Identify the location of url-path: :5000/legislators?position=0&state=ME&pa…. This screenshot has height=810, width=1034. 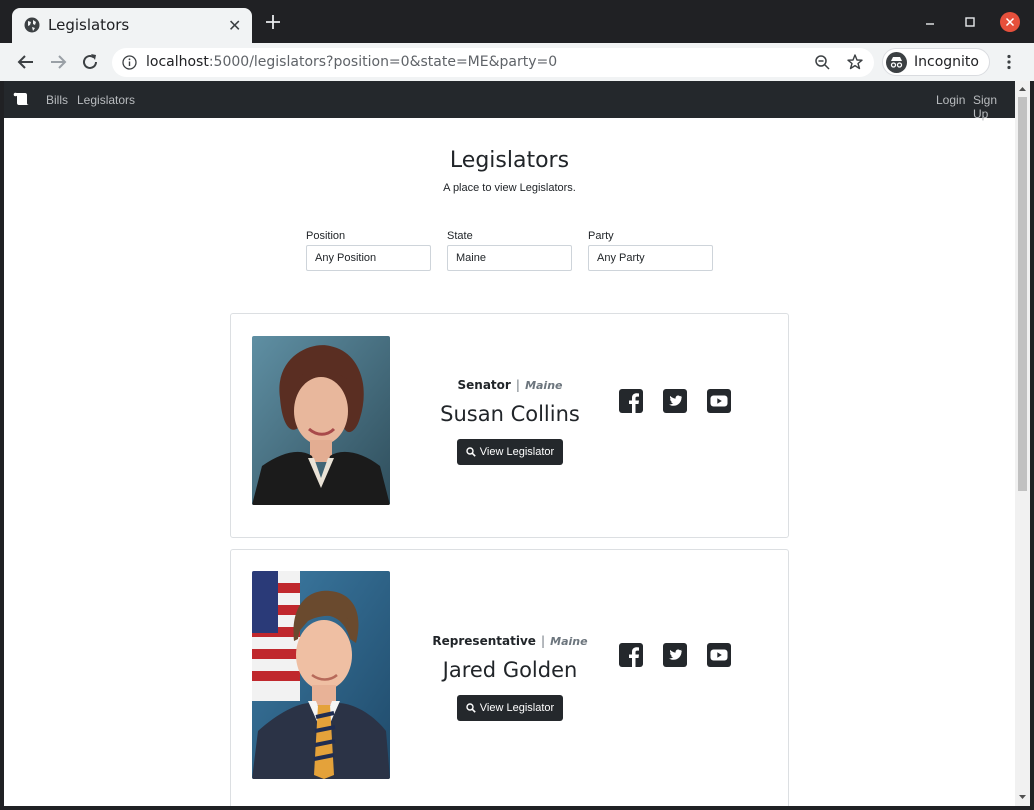
(383, 62).